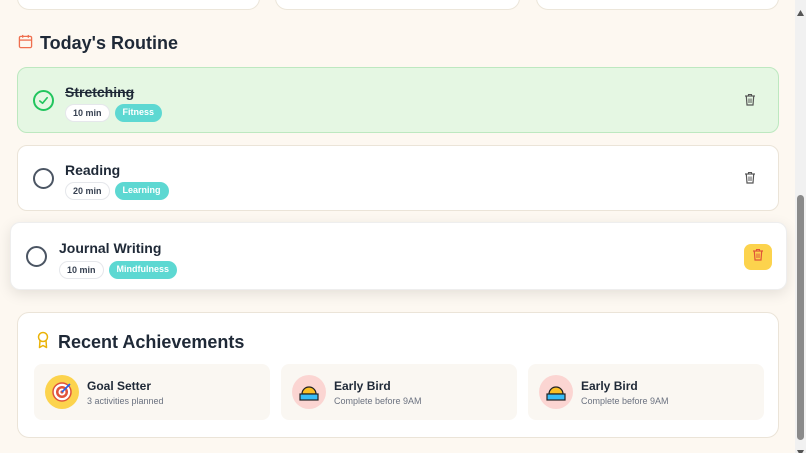  I want to click on achievement-description: 3 activities planned, so click(125, 401).